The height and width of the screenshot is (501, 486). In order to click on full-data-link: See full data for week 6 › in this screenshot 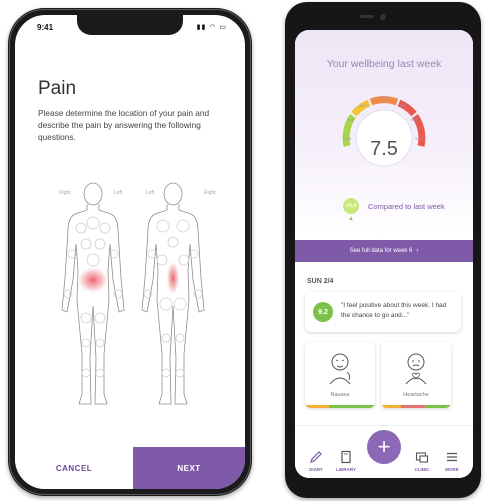, I will do `click(384, 251)`.